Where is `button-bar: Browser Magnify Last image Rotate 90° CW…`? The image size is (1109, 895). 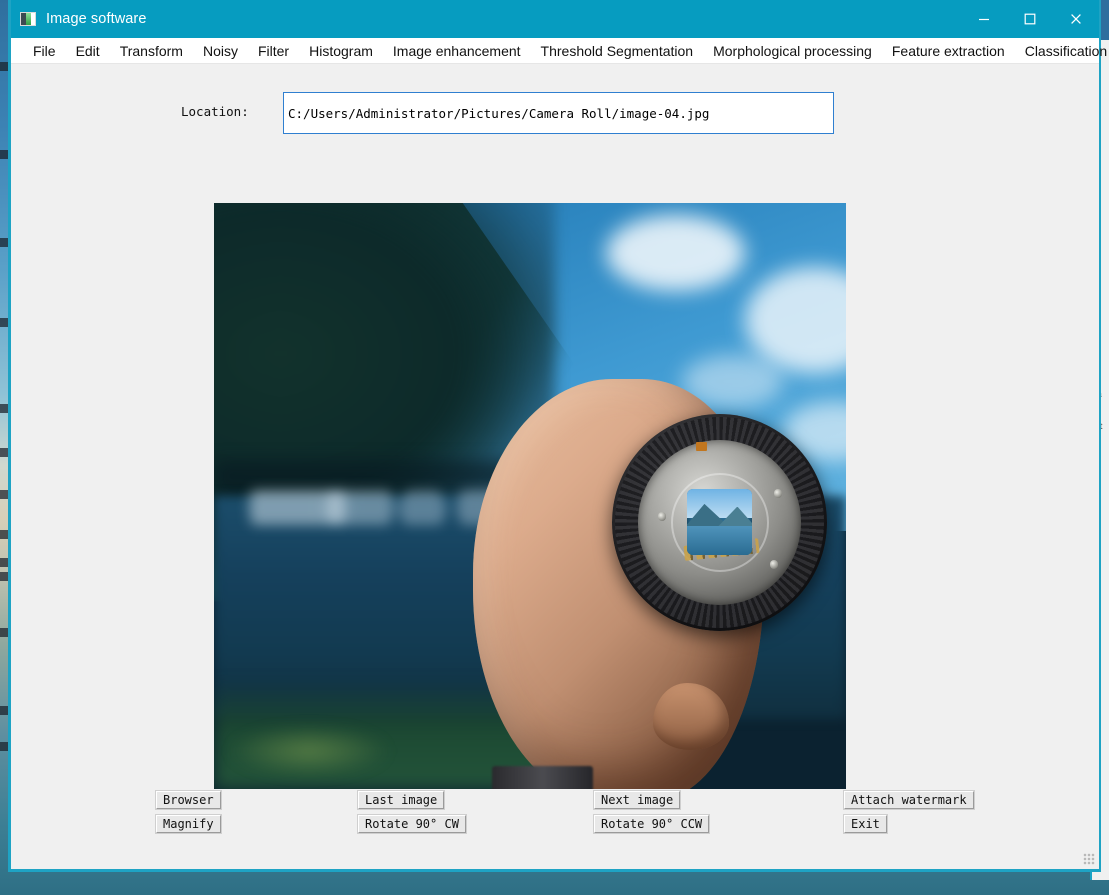
button-bar: Browser Magnify Last image Rotate 90° CW… is located at coordinates (555, 823).